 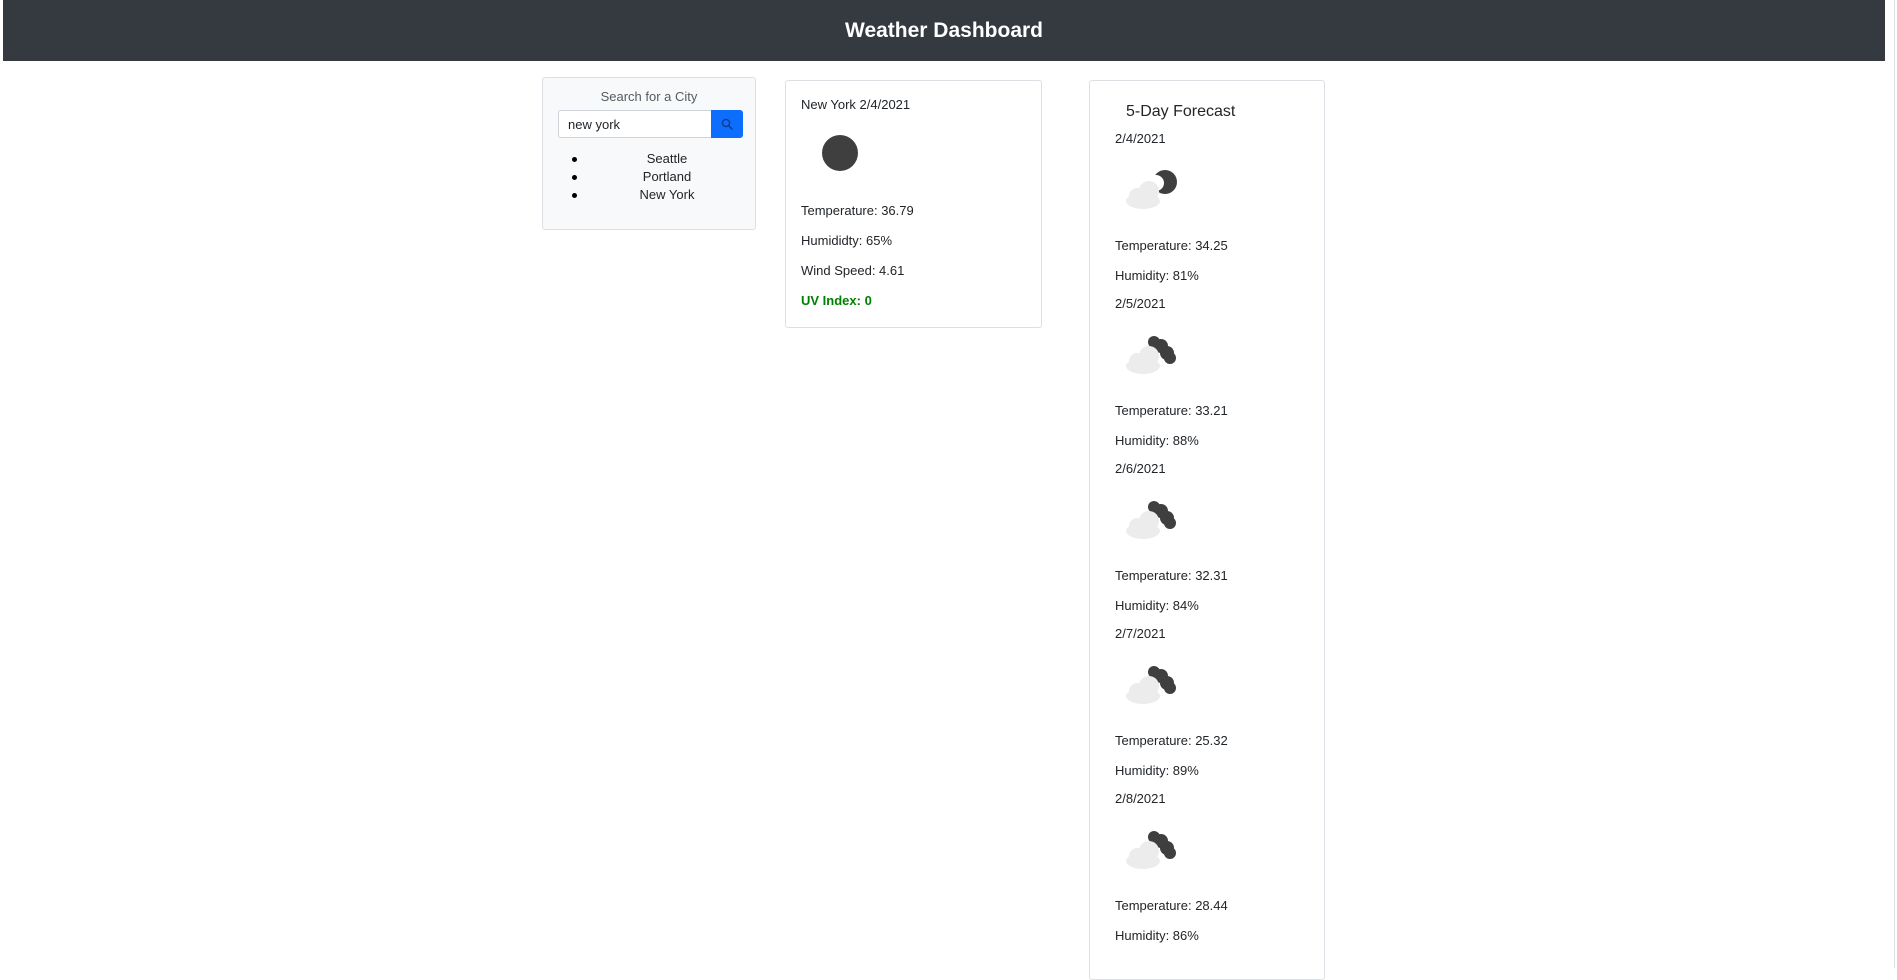 I want to click on page-title: Weather Dashboard, so click(x=944, y=30).